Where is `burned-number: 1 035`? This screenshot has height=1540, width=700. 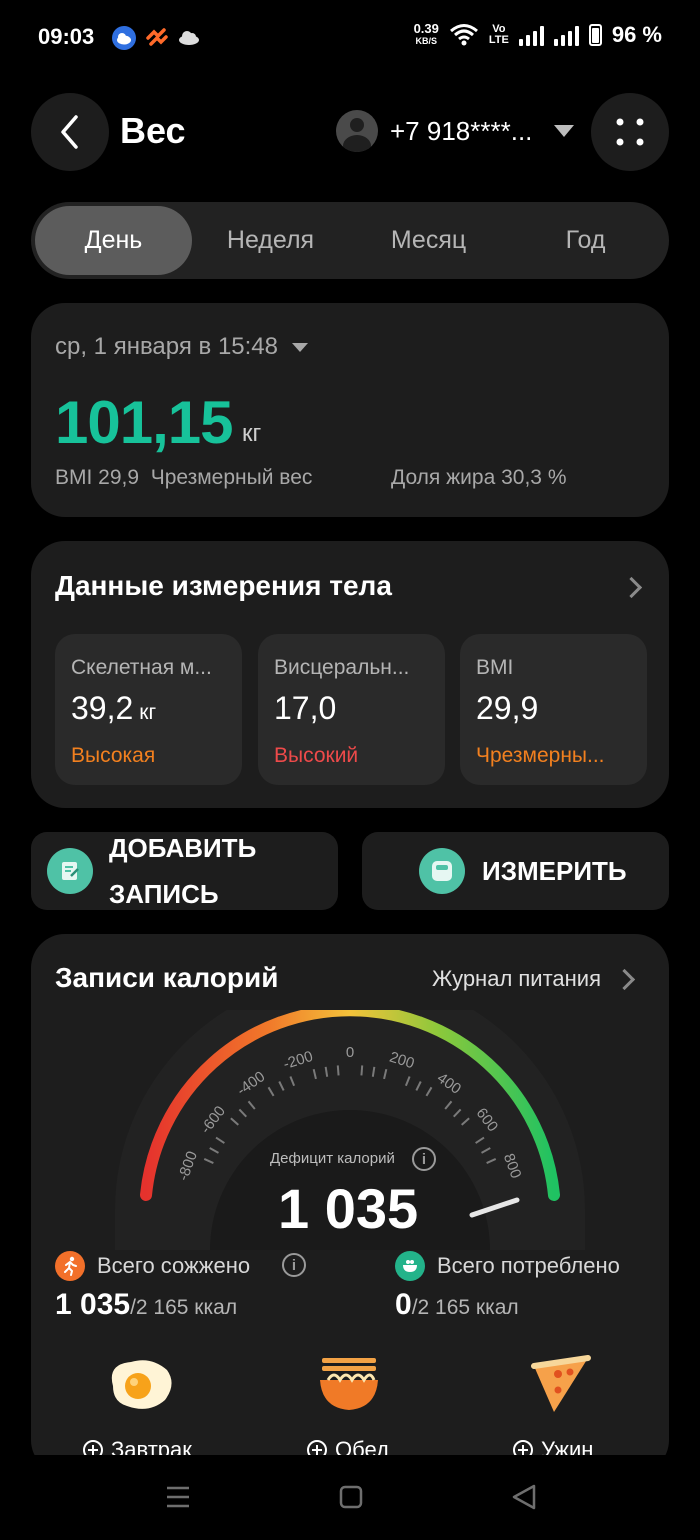 burned-number: 1 035 is located at coordinates (93, 1304).